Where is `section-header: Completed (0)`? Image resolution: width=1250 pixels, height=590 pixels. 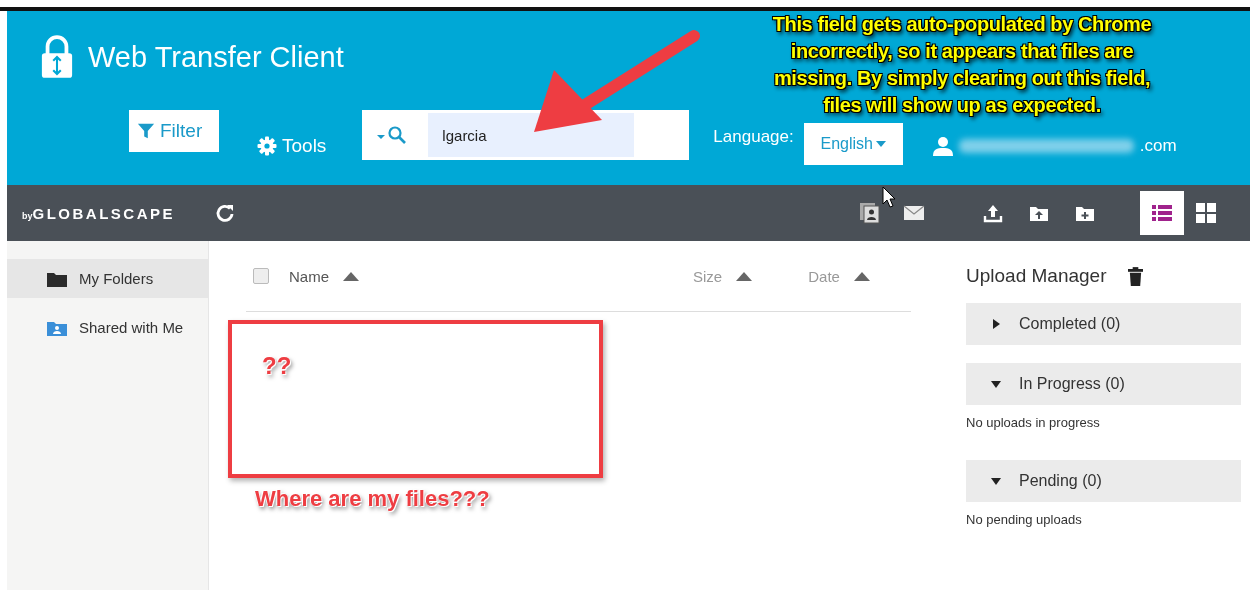
section-header: Completed (0) is located at coordinates (1103, 324).